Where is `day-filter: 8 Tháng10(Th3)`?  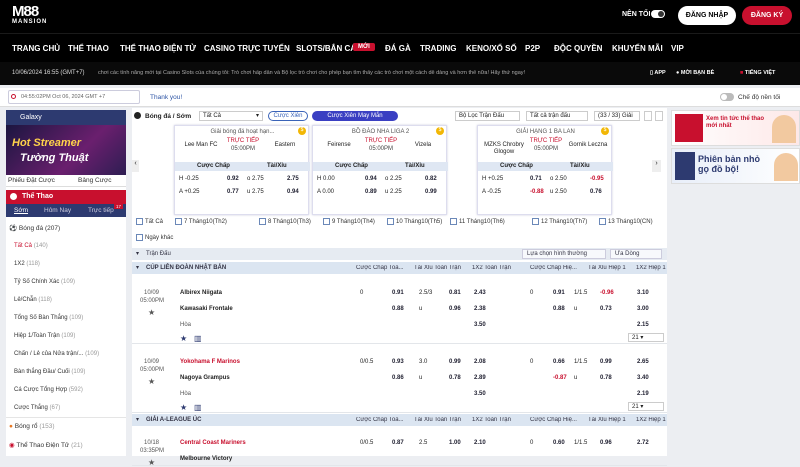 day-filter: 8 Tháng10(Th3) is located at coordinates (285, 221).